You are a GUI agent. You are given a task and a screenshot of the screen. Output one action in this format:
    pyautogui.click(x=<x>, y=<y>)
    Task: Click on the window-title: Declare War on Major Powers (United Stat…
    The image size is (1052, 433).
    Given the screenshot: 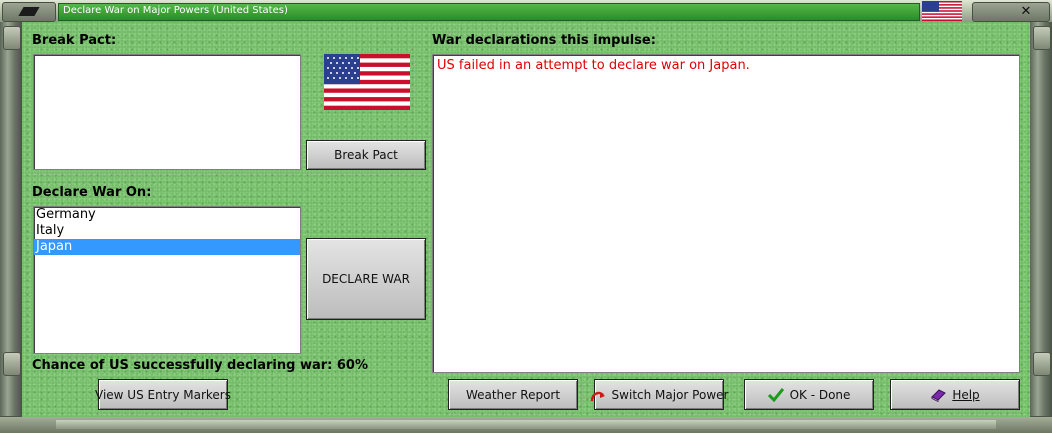 What is the action you would take?
    pyautogui.click(x=175, y=10)
    